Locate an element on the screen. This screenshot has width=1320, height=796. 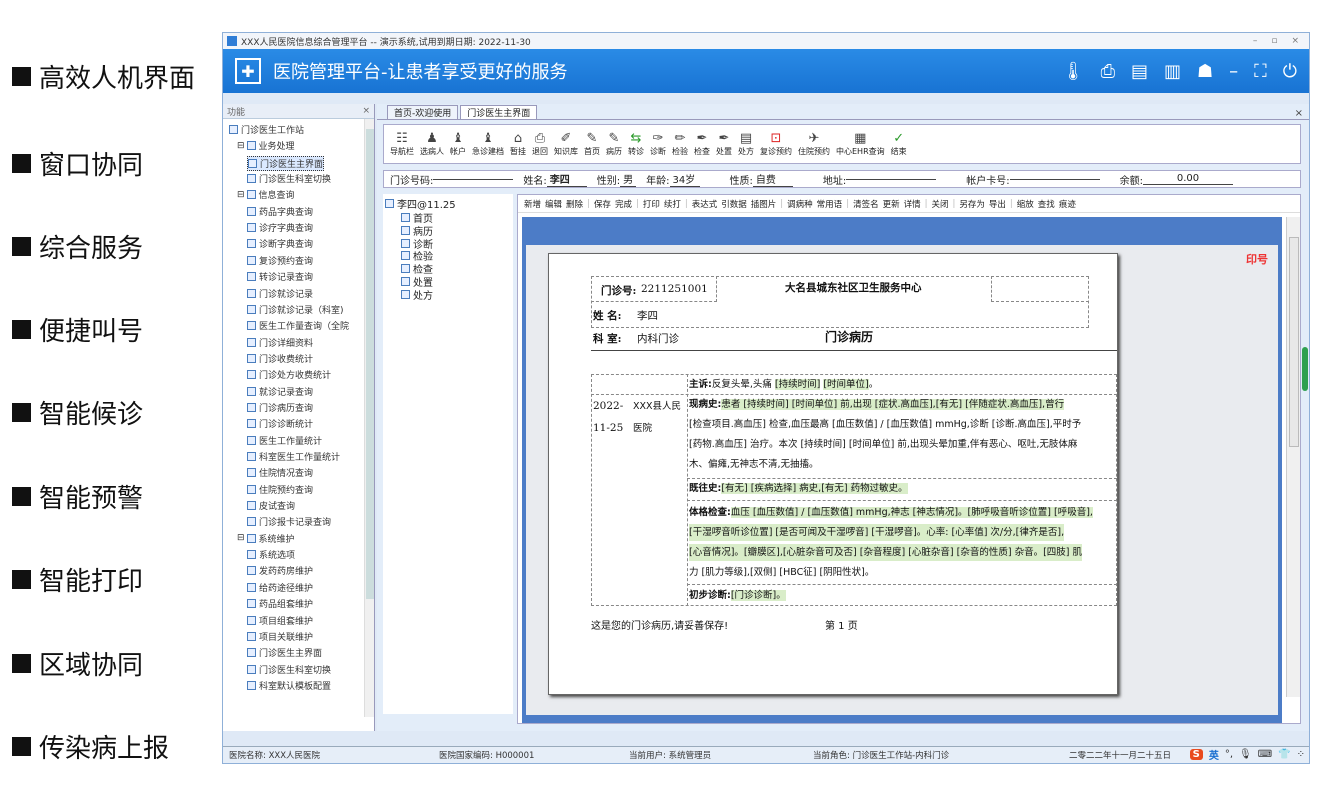
grid-icon: ⁘ is located at coordinates (1301, 754).